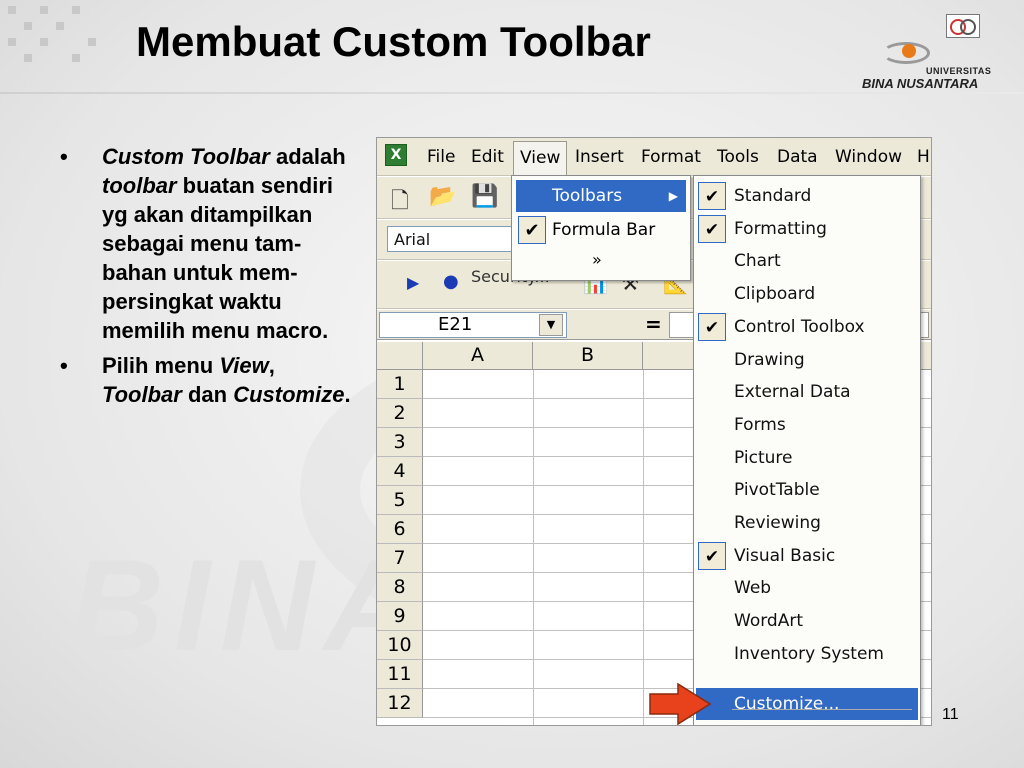 This screenshot has width=1024, height=768. What do you see at coordinates (400, 203) in the screenshot?
I see `new-document-icon: 🗋` at bounding box center [400, 203].